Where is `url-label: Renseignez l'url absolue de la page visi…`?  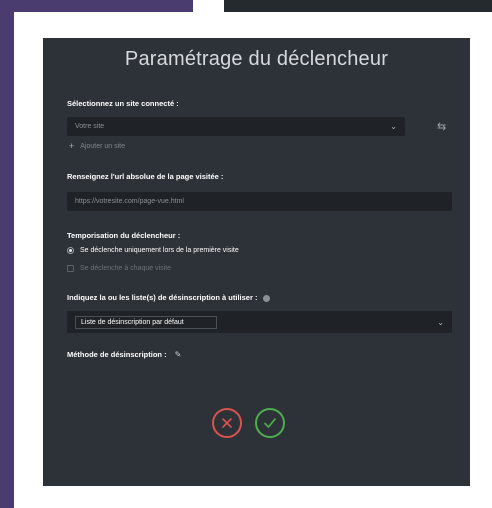
url-label: Renseignez l'url absolue de la page visi… is located at coordinates (145, 176).